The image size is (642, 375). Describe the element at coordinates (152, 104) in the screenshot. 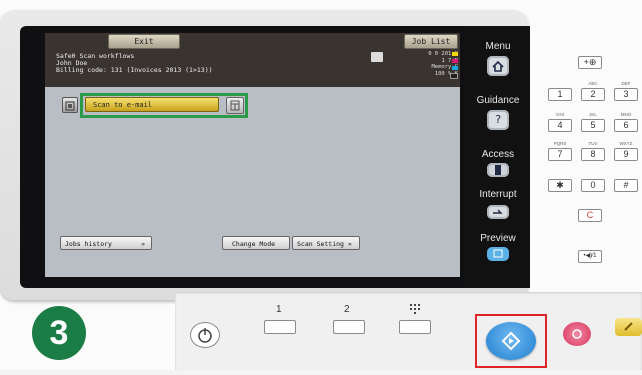

I see `scan-to-email-button: Scan to e-mail` at that location.